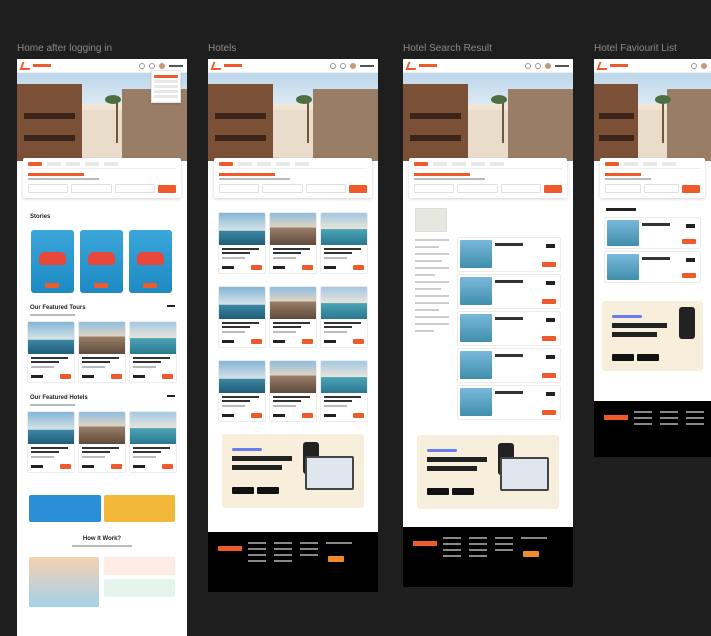 The width and height of the screenshot is (711, 636). I want to click on map-thumbnail, so click(431, 220).